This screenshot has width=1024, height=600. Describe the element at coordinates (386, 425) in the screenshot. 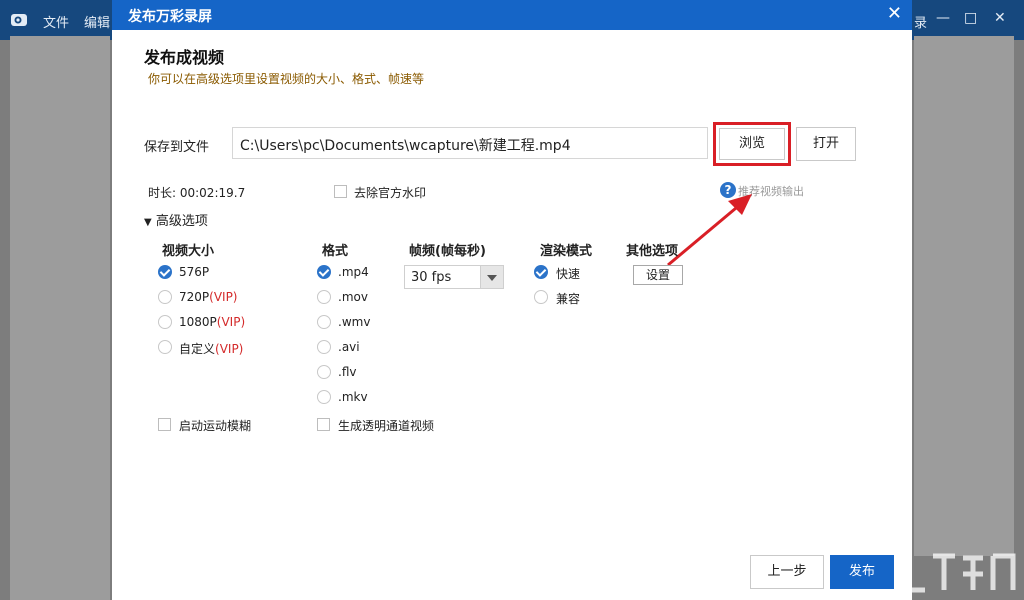

I see `transparent-channel-label: 生成透明通道视频` at that location.